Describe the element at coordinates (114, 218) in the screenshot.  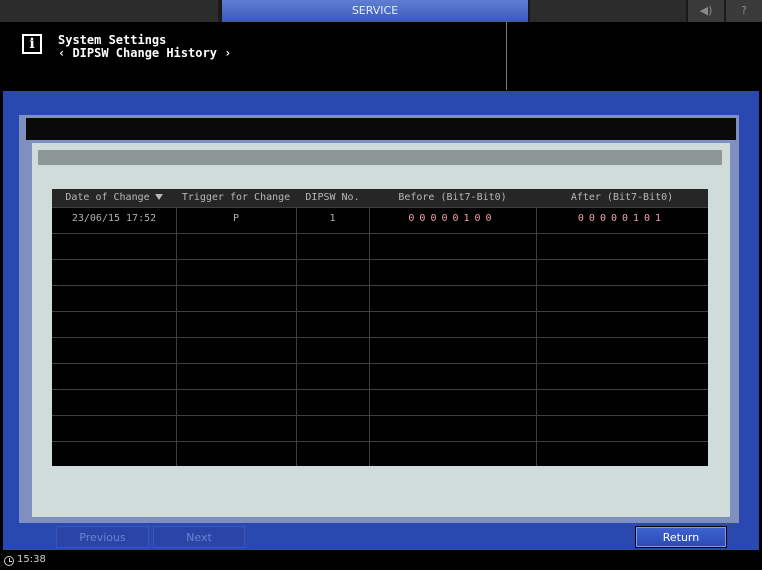
I see `cell-date: 23/06/15 17:52` at that location.